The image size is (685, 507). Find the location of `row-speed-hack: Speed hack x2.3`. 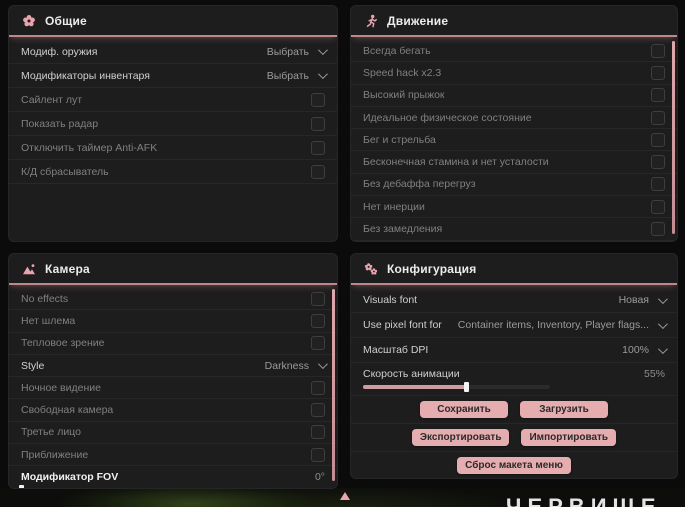

row-speed-hack: Speed hack x2.3 is located at coordinates (514, 73).